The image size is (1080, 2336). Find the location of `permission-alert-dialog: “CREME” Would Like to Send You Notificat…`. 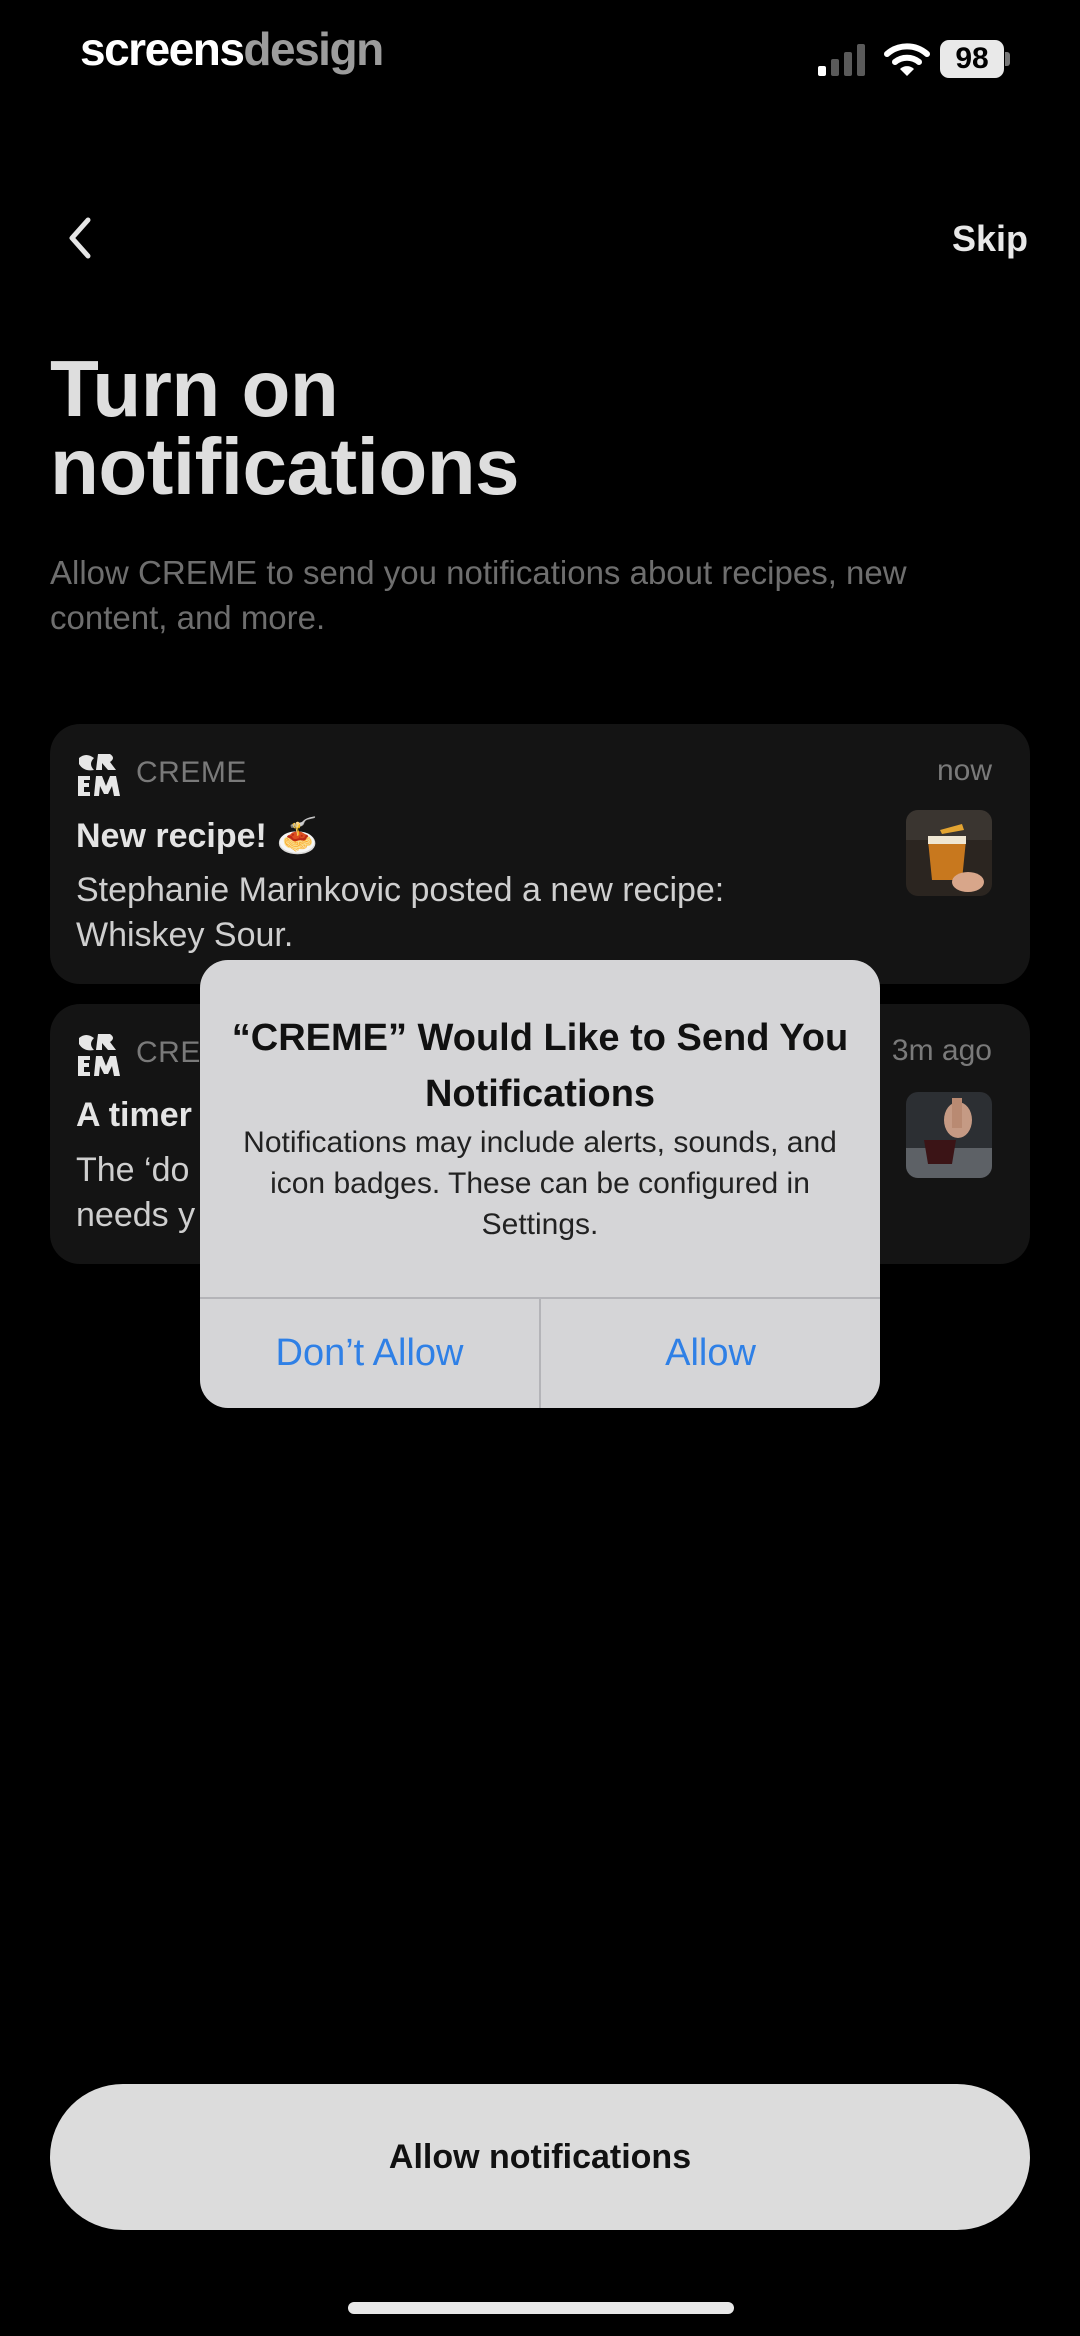

permission-alert-dialog: “CREME” Would Like to Send You Notificat… is located at coordinates (540, 1184).